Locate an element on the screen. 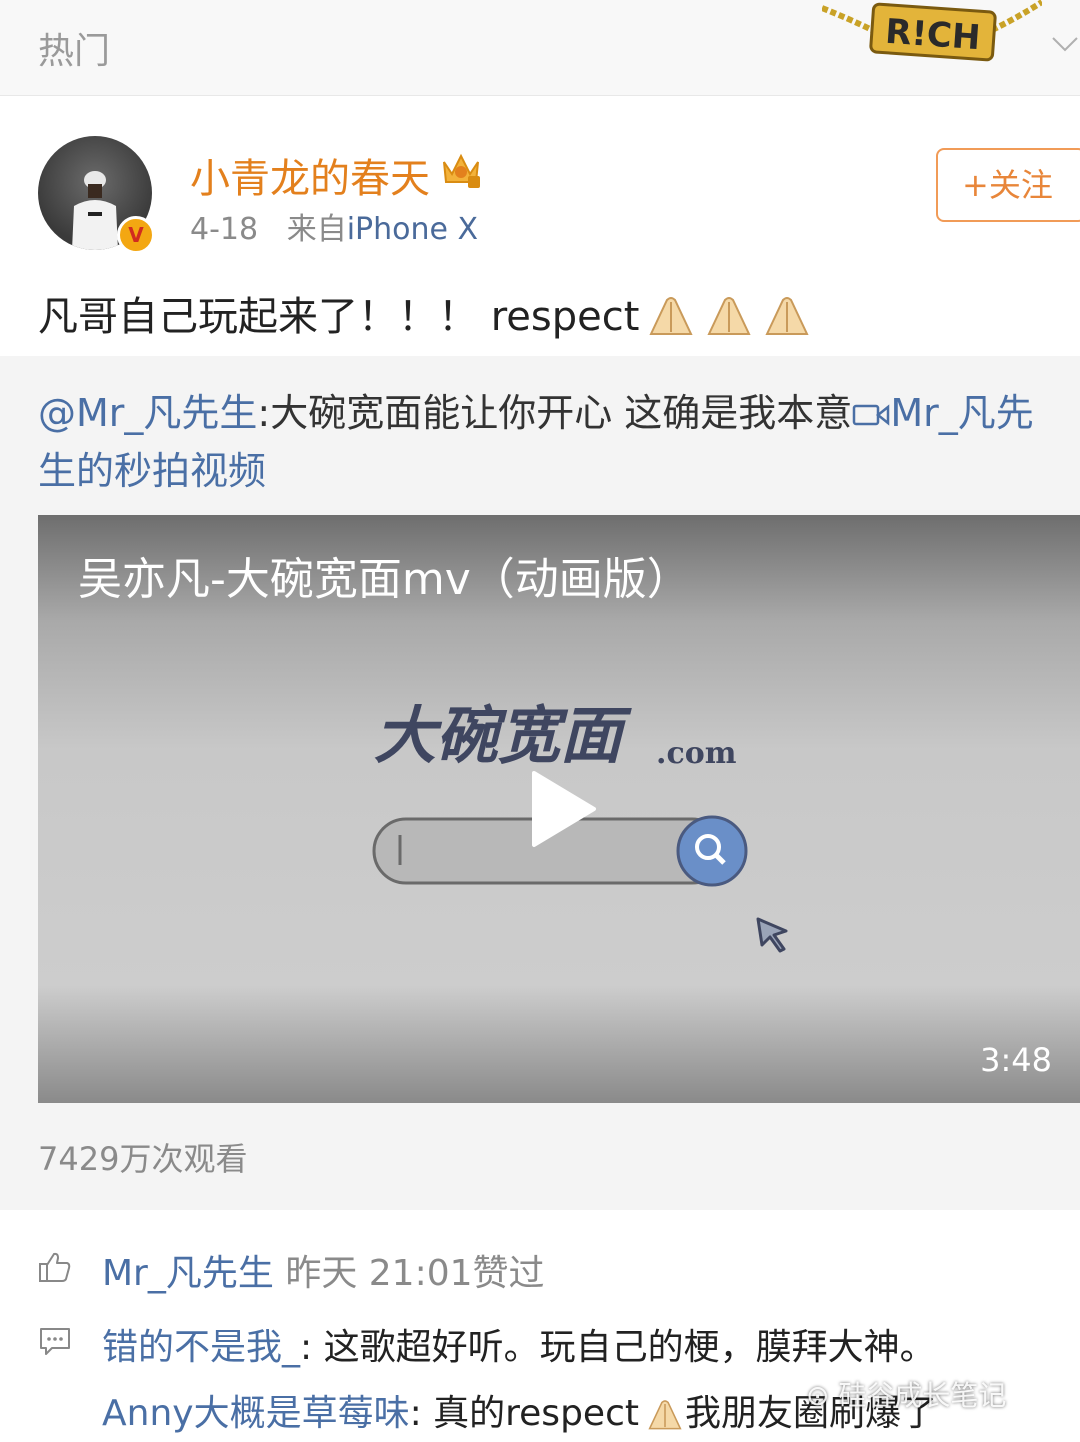 The image size is (1080, 1442). verified-badge: V is located at coordinates (136, 235).